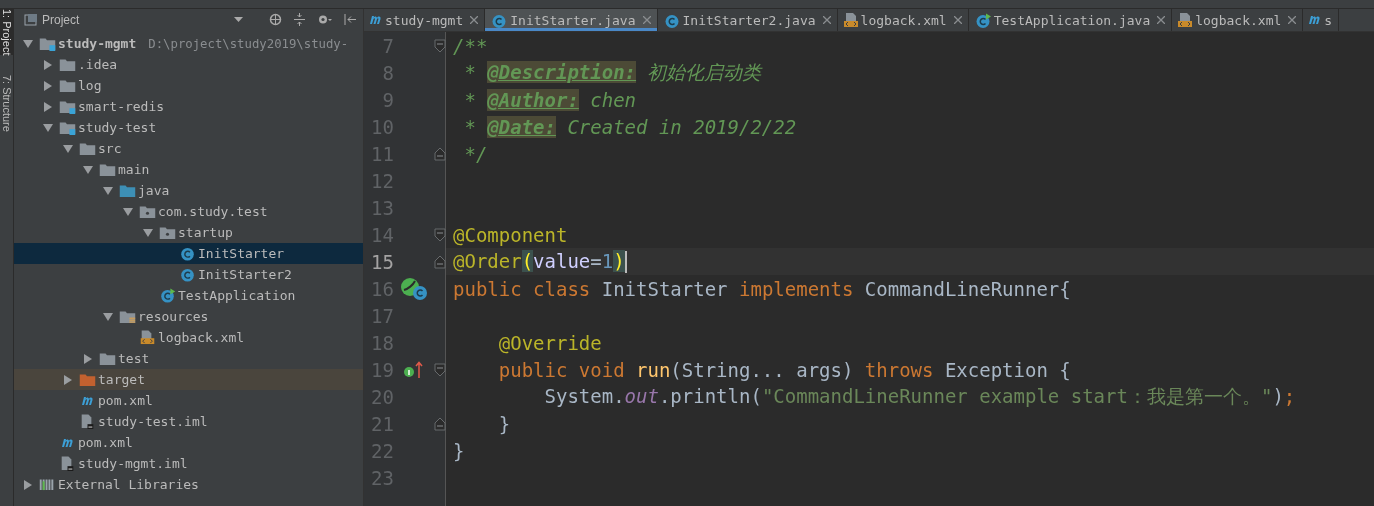  What do you see at coordinates (134, 358) in the screenshot?
I see `tree-item-label: test` at bounding box center [134, 358].